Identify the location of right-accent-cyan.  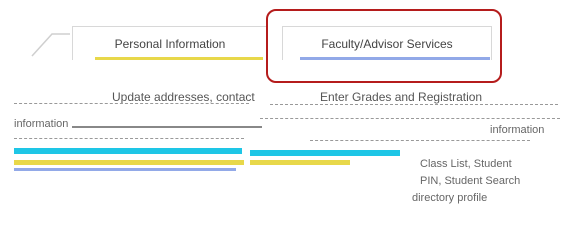
(325, 153).